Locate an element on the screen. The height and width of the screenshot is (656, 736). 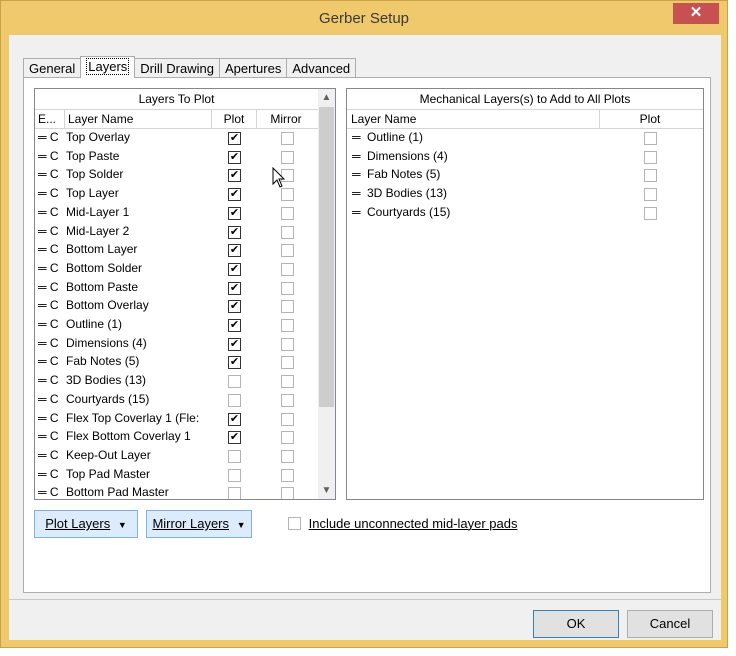
cancel-button: Cancel is located at coordinates (670, 624).